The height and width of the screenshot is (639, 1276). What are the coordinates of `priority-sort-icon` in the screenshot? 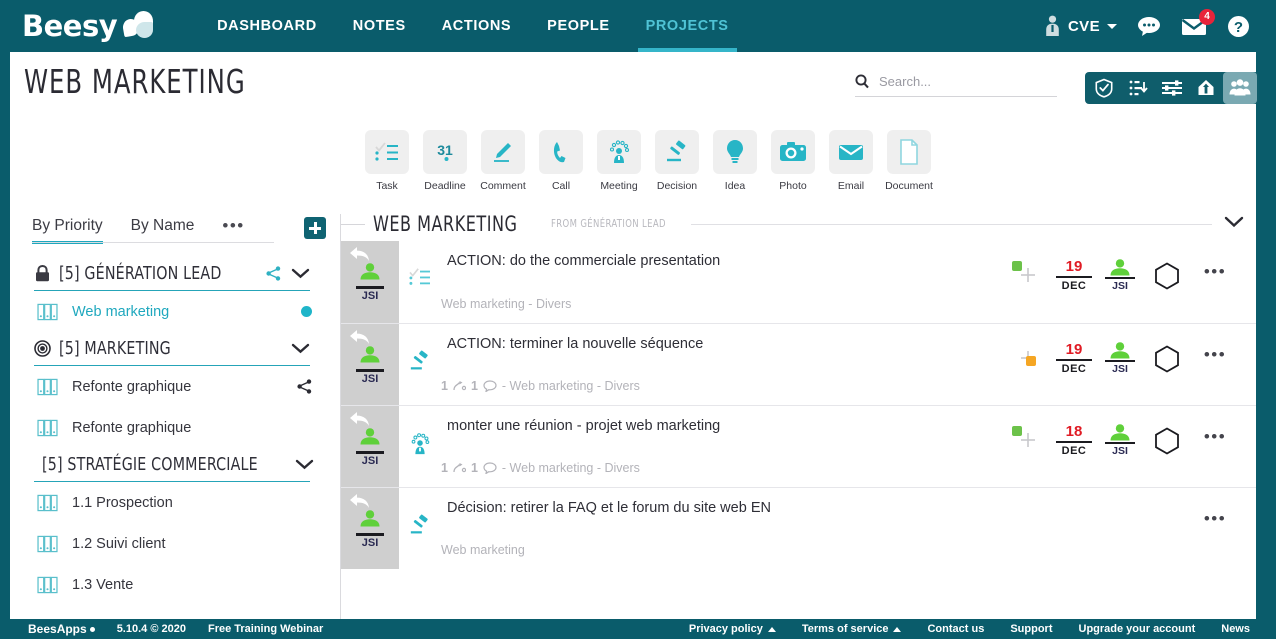 It's located at (1138, 88).